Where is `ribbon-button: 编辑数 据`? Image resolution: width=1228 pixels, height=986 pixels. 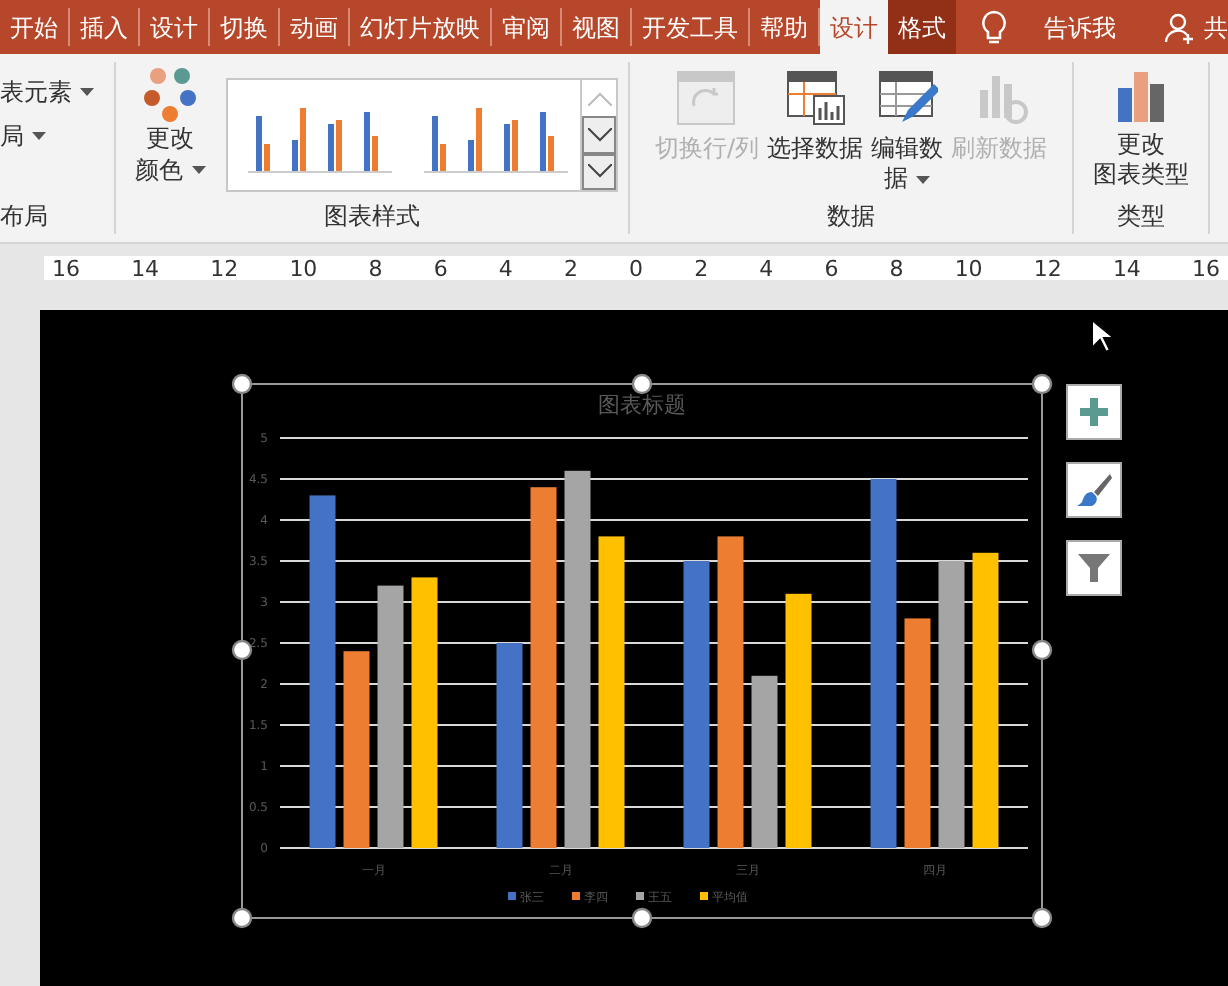
ribbon-button: 编辑数 据 is located at coordinates (907, 132).